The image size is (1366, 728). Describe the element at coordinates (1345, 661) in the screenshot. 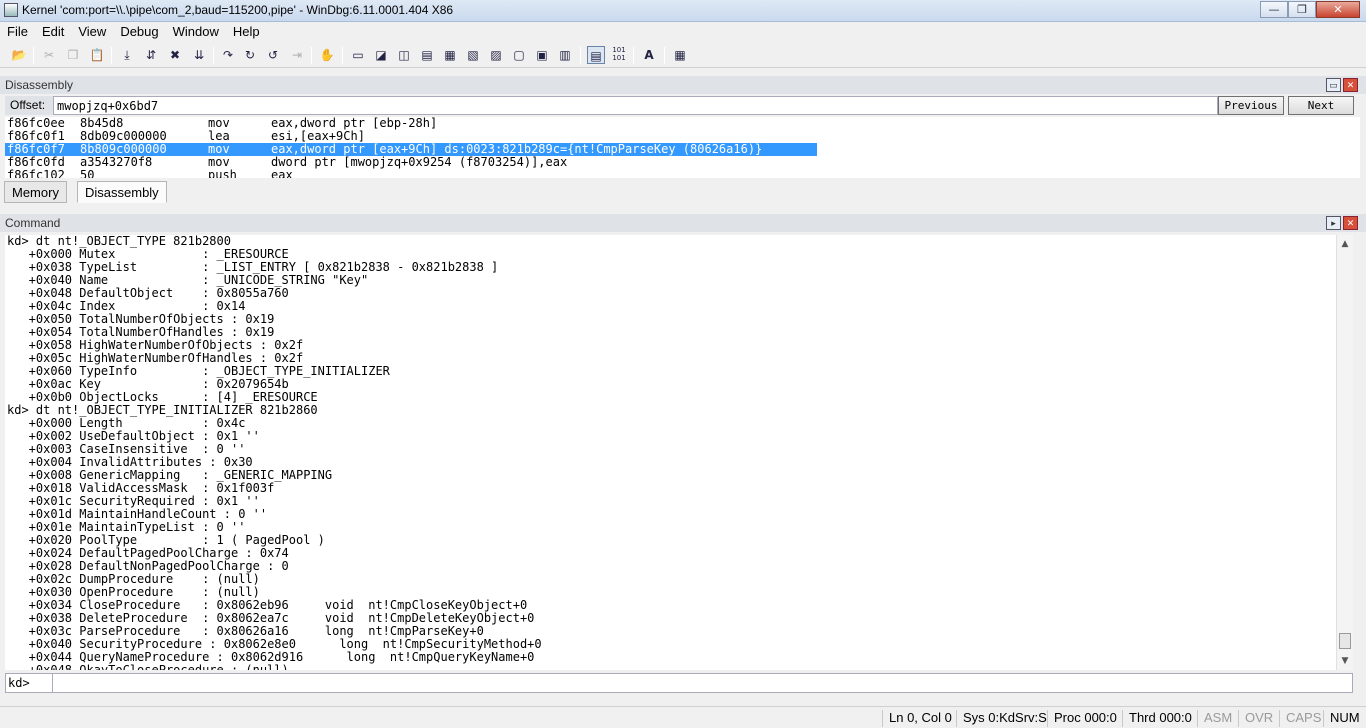

I see `scroll-down-icon: ▼` at that location.